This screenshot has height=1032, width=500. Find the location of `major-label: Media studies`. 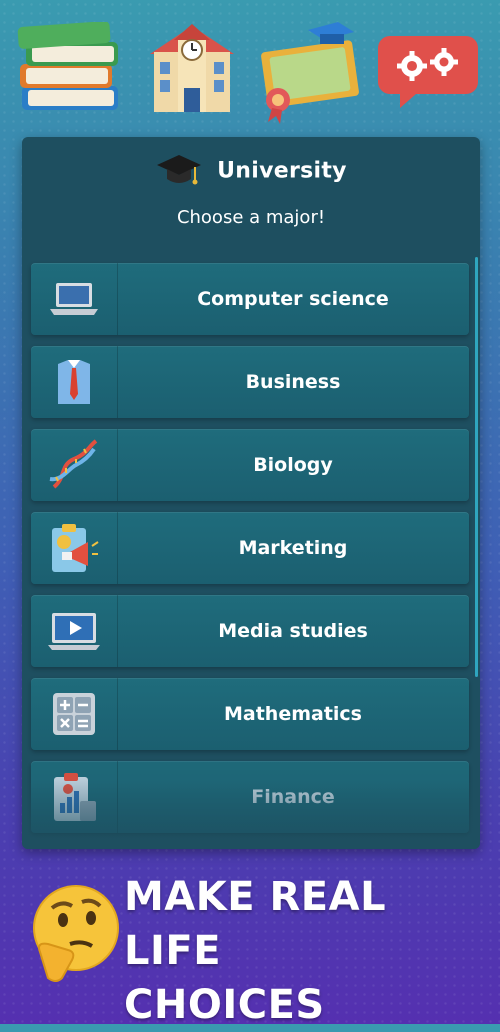

major-label: Media studies is located at coordinates (293, 631).